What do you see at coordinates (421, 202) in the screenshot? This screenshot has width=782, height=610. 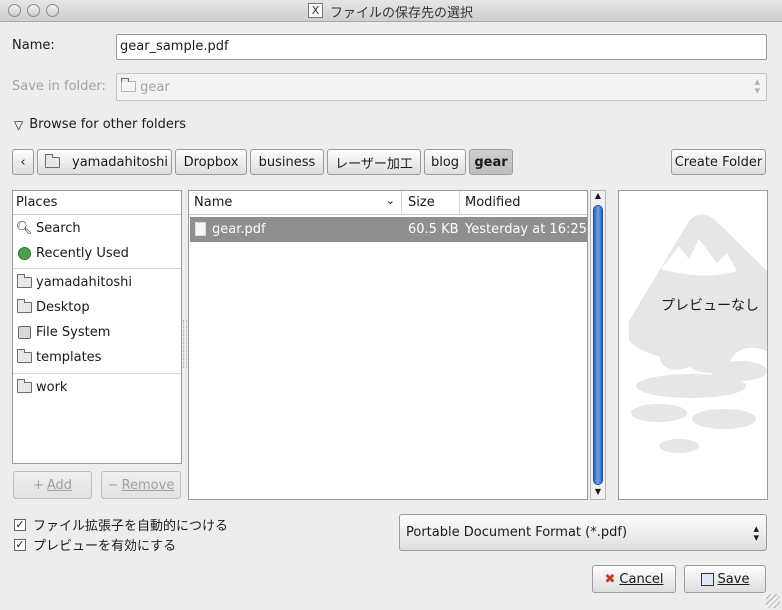 I see `column-size-label: Size` at bounding box center [421, 202].